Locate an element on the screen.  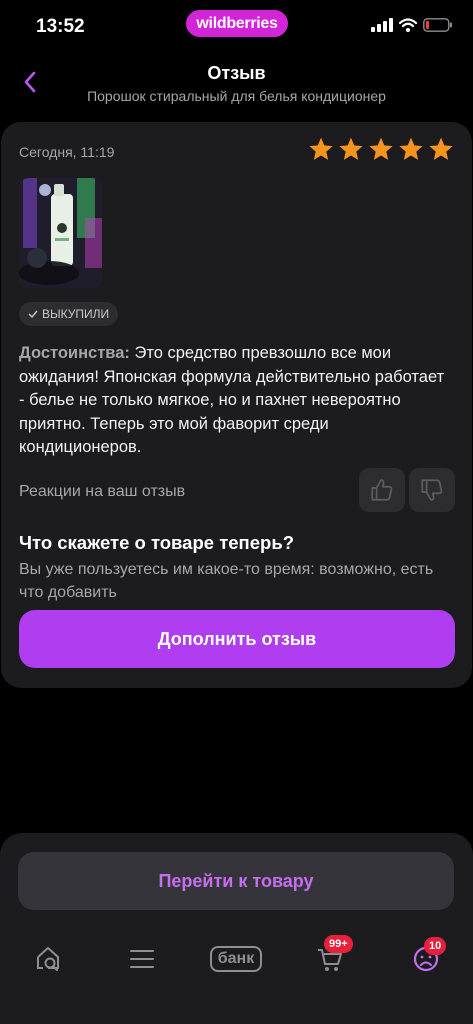
purchased-badge: ВЫКУПИЛИ is located at coordinates (69, 314).